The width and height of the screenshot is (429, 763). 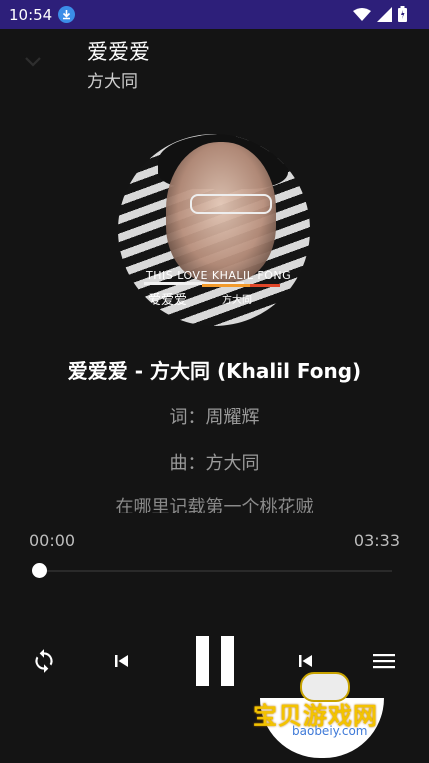 What do you see at coordinates (31, 15) in the screenshot?
I see `status-time: 10:54` at bounding box center [31, 15].